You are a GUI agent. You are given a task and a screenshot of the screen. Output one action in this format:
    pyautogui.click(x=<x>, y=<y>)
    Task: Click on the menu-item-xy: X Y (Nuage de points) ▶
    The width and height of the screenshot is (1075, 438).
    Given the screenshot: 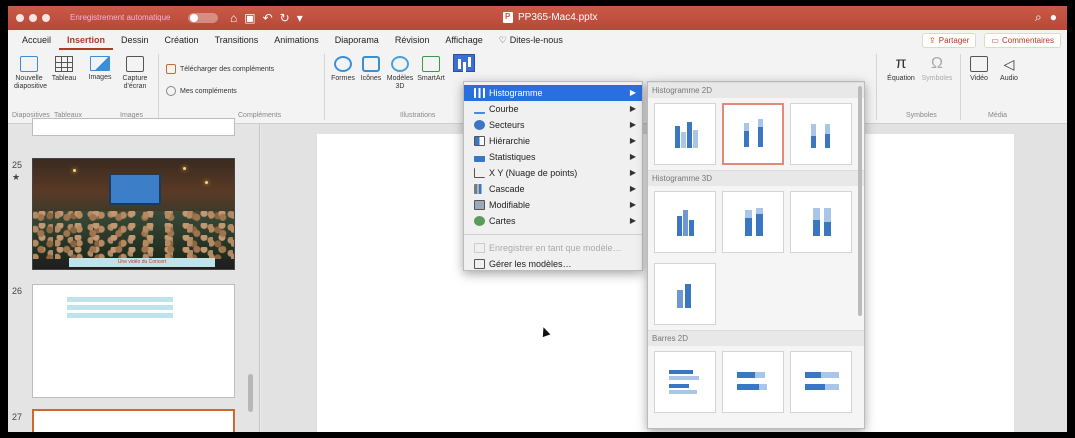 What is the action you would take?
    pyautogui.click(x=553, y=173)
    